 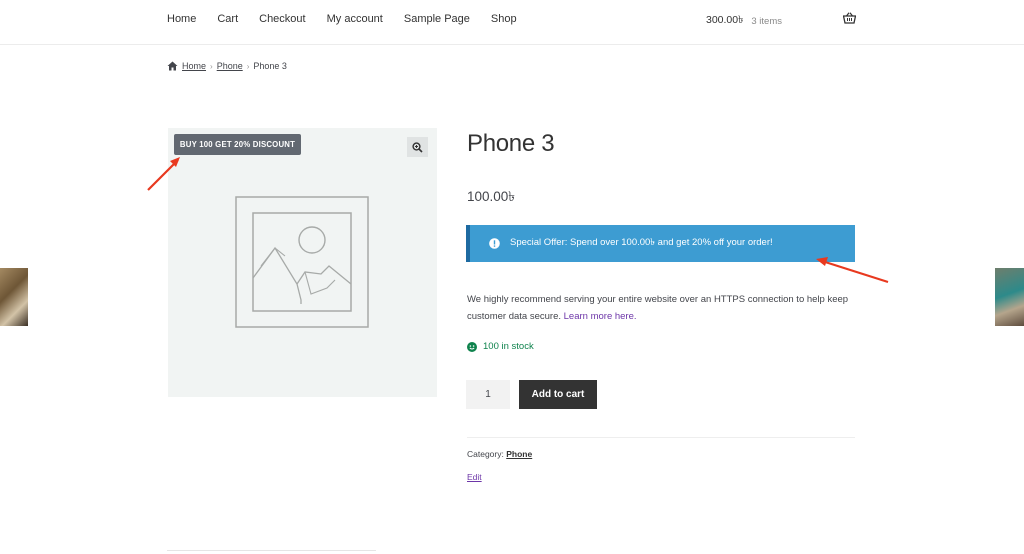 What do you see at coordinates (270, 66) in the screenshot?
I see `breadcrumb-current: Phone 3` at bounding box center [270, 66].